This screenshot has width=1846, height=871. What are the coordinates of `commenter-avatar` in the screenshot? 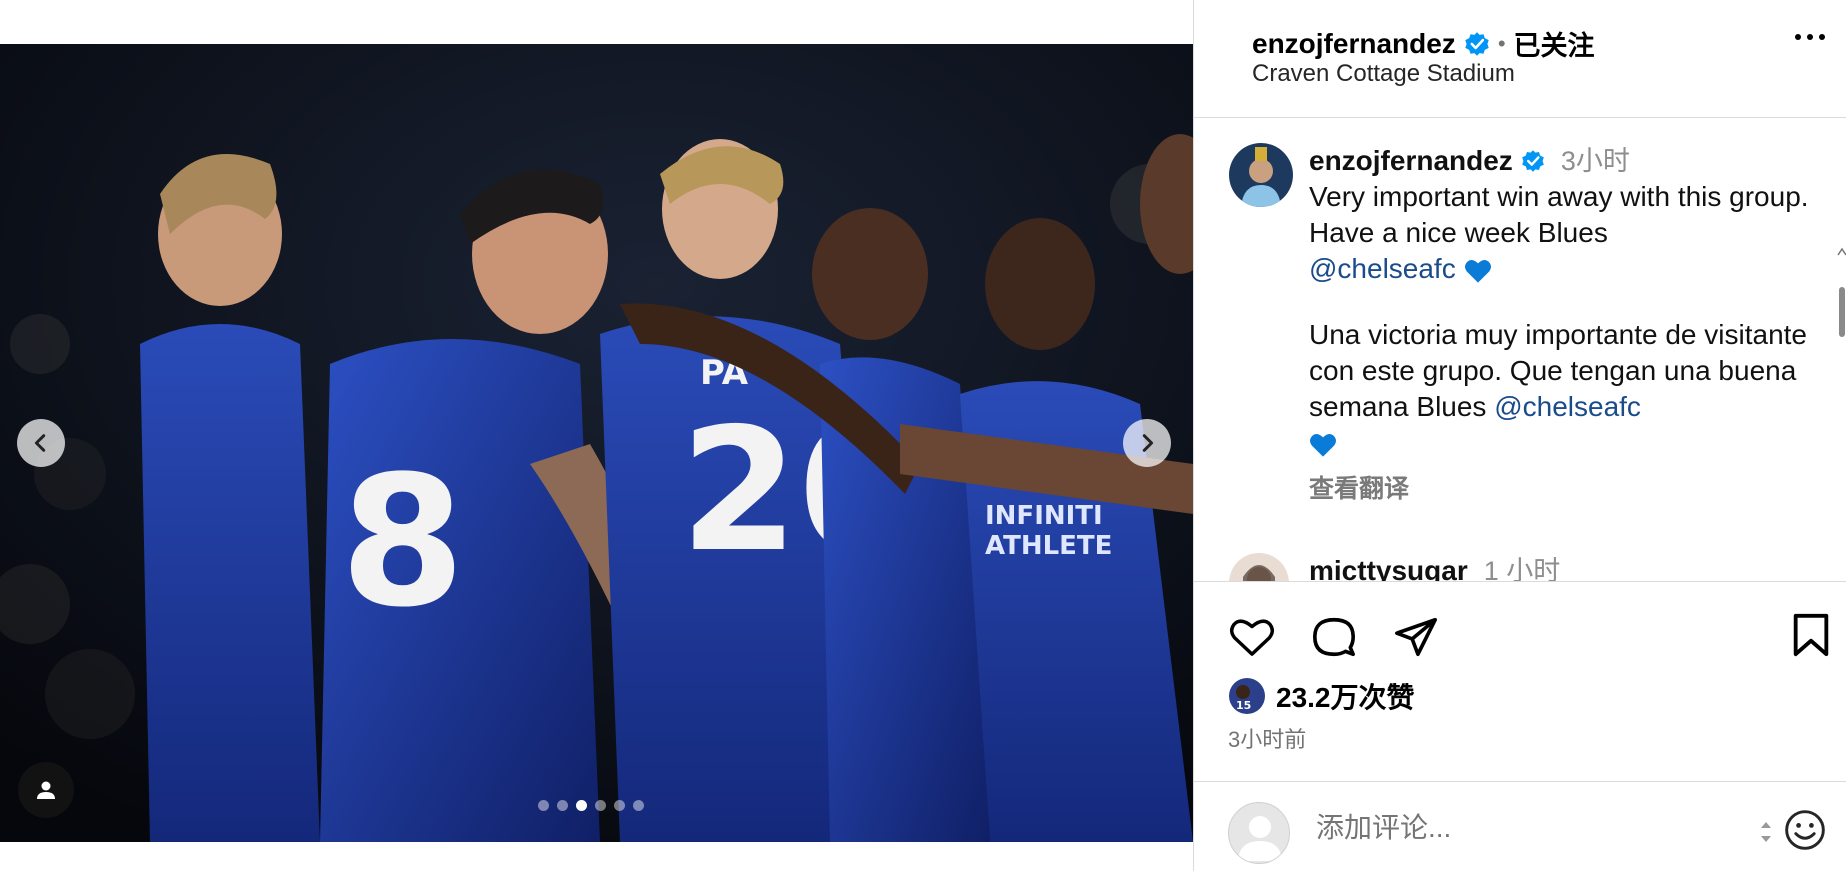 It's located at (1259, 567).